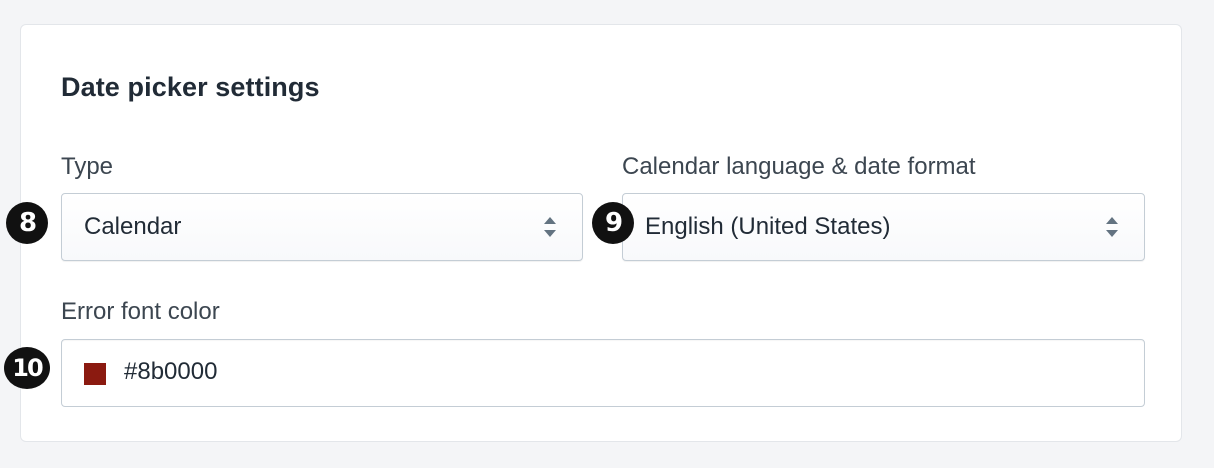  What do you see at coordinates (133, 226) in the screenshot?
I see `type-select-value: Calendar` at bounding box center [133, 226].